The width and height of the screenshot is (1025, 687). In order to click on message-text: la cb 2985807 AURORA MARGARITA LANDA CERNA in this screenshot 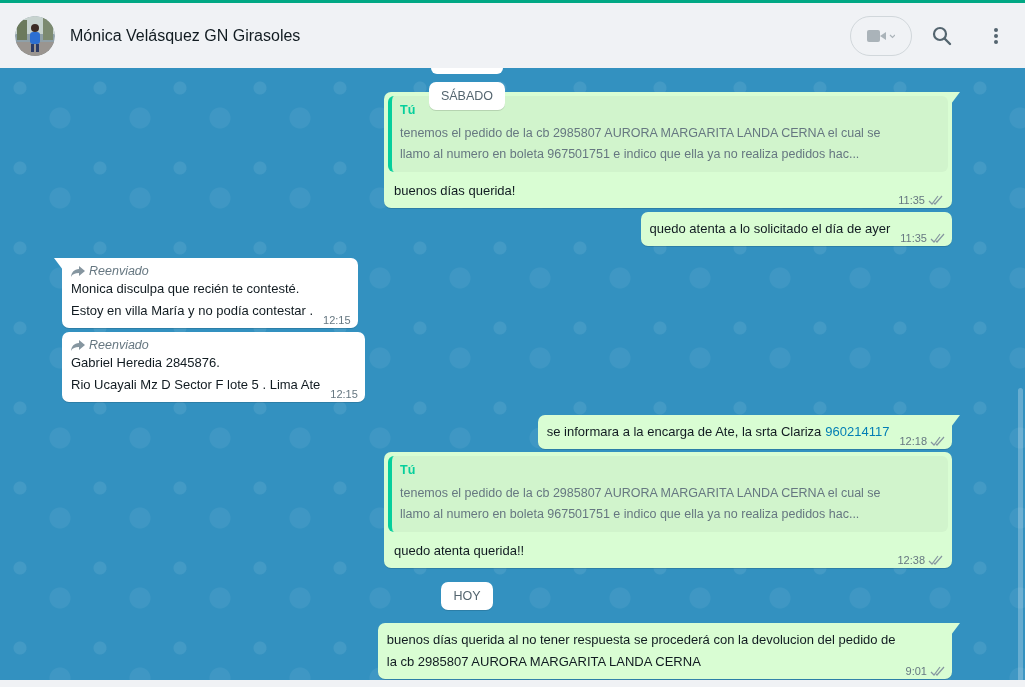, I will do `click(544, 662)`.